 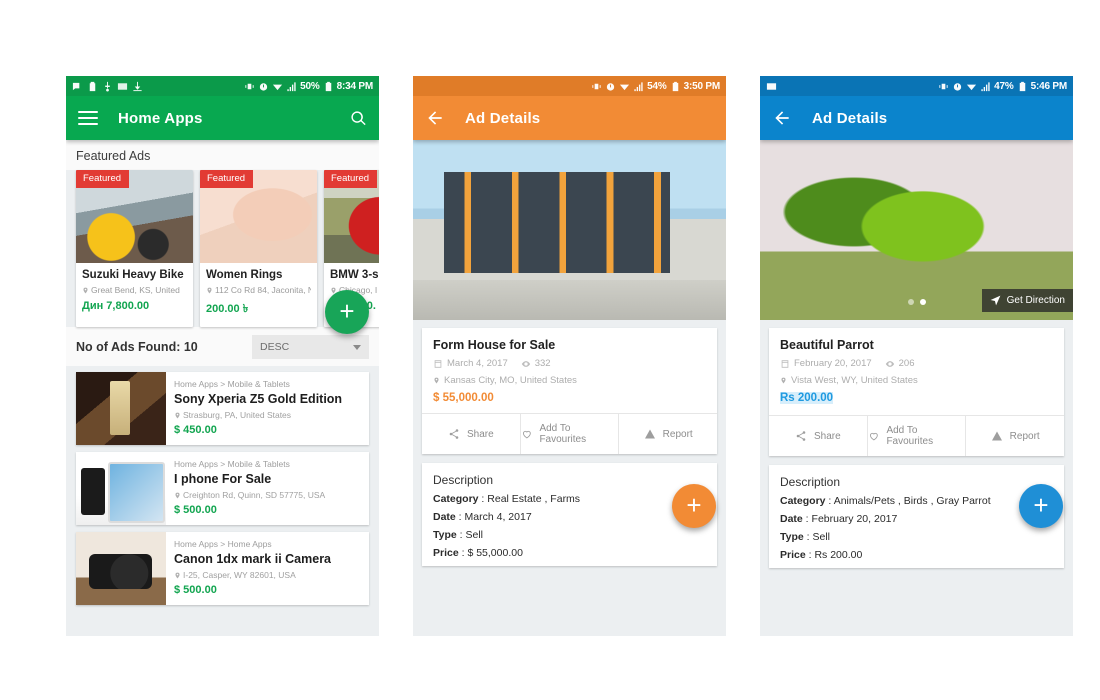 What do you see at coordinates (821, 555) in the screenshot?
I see `description-row: Price : Rs 200.00` at bounding box center [821, 555].